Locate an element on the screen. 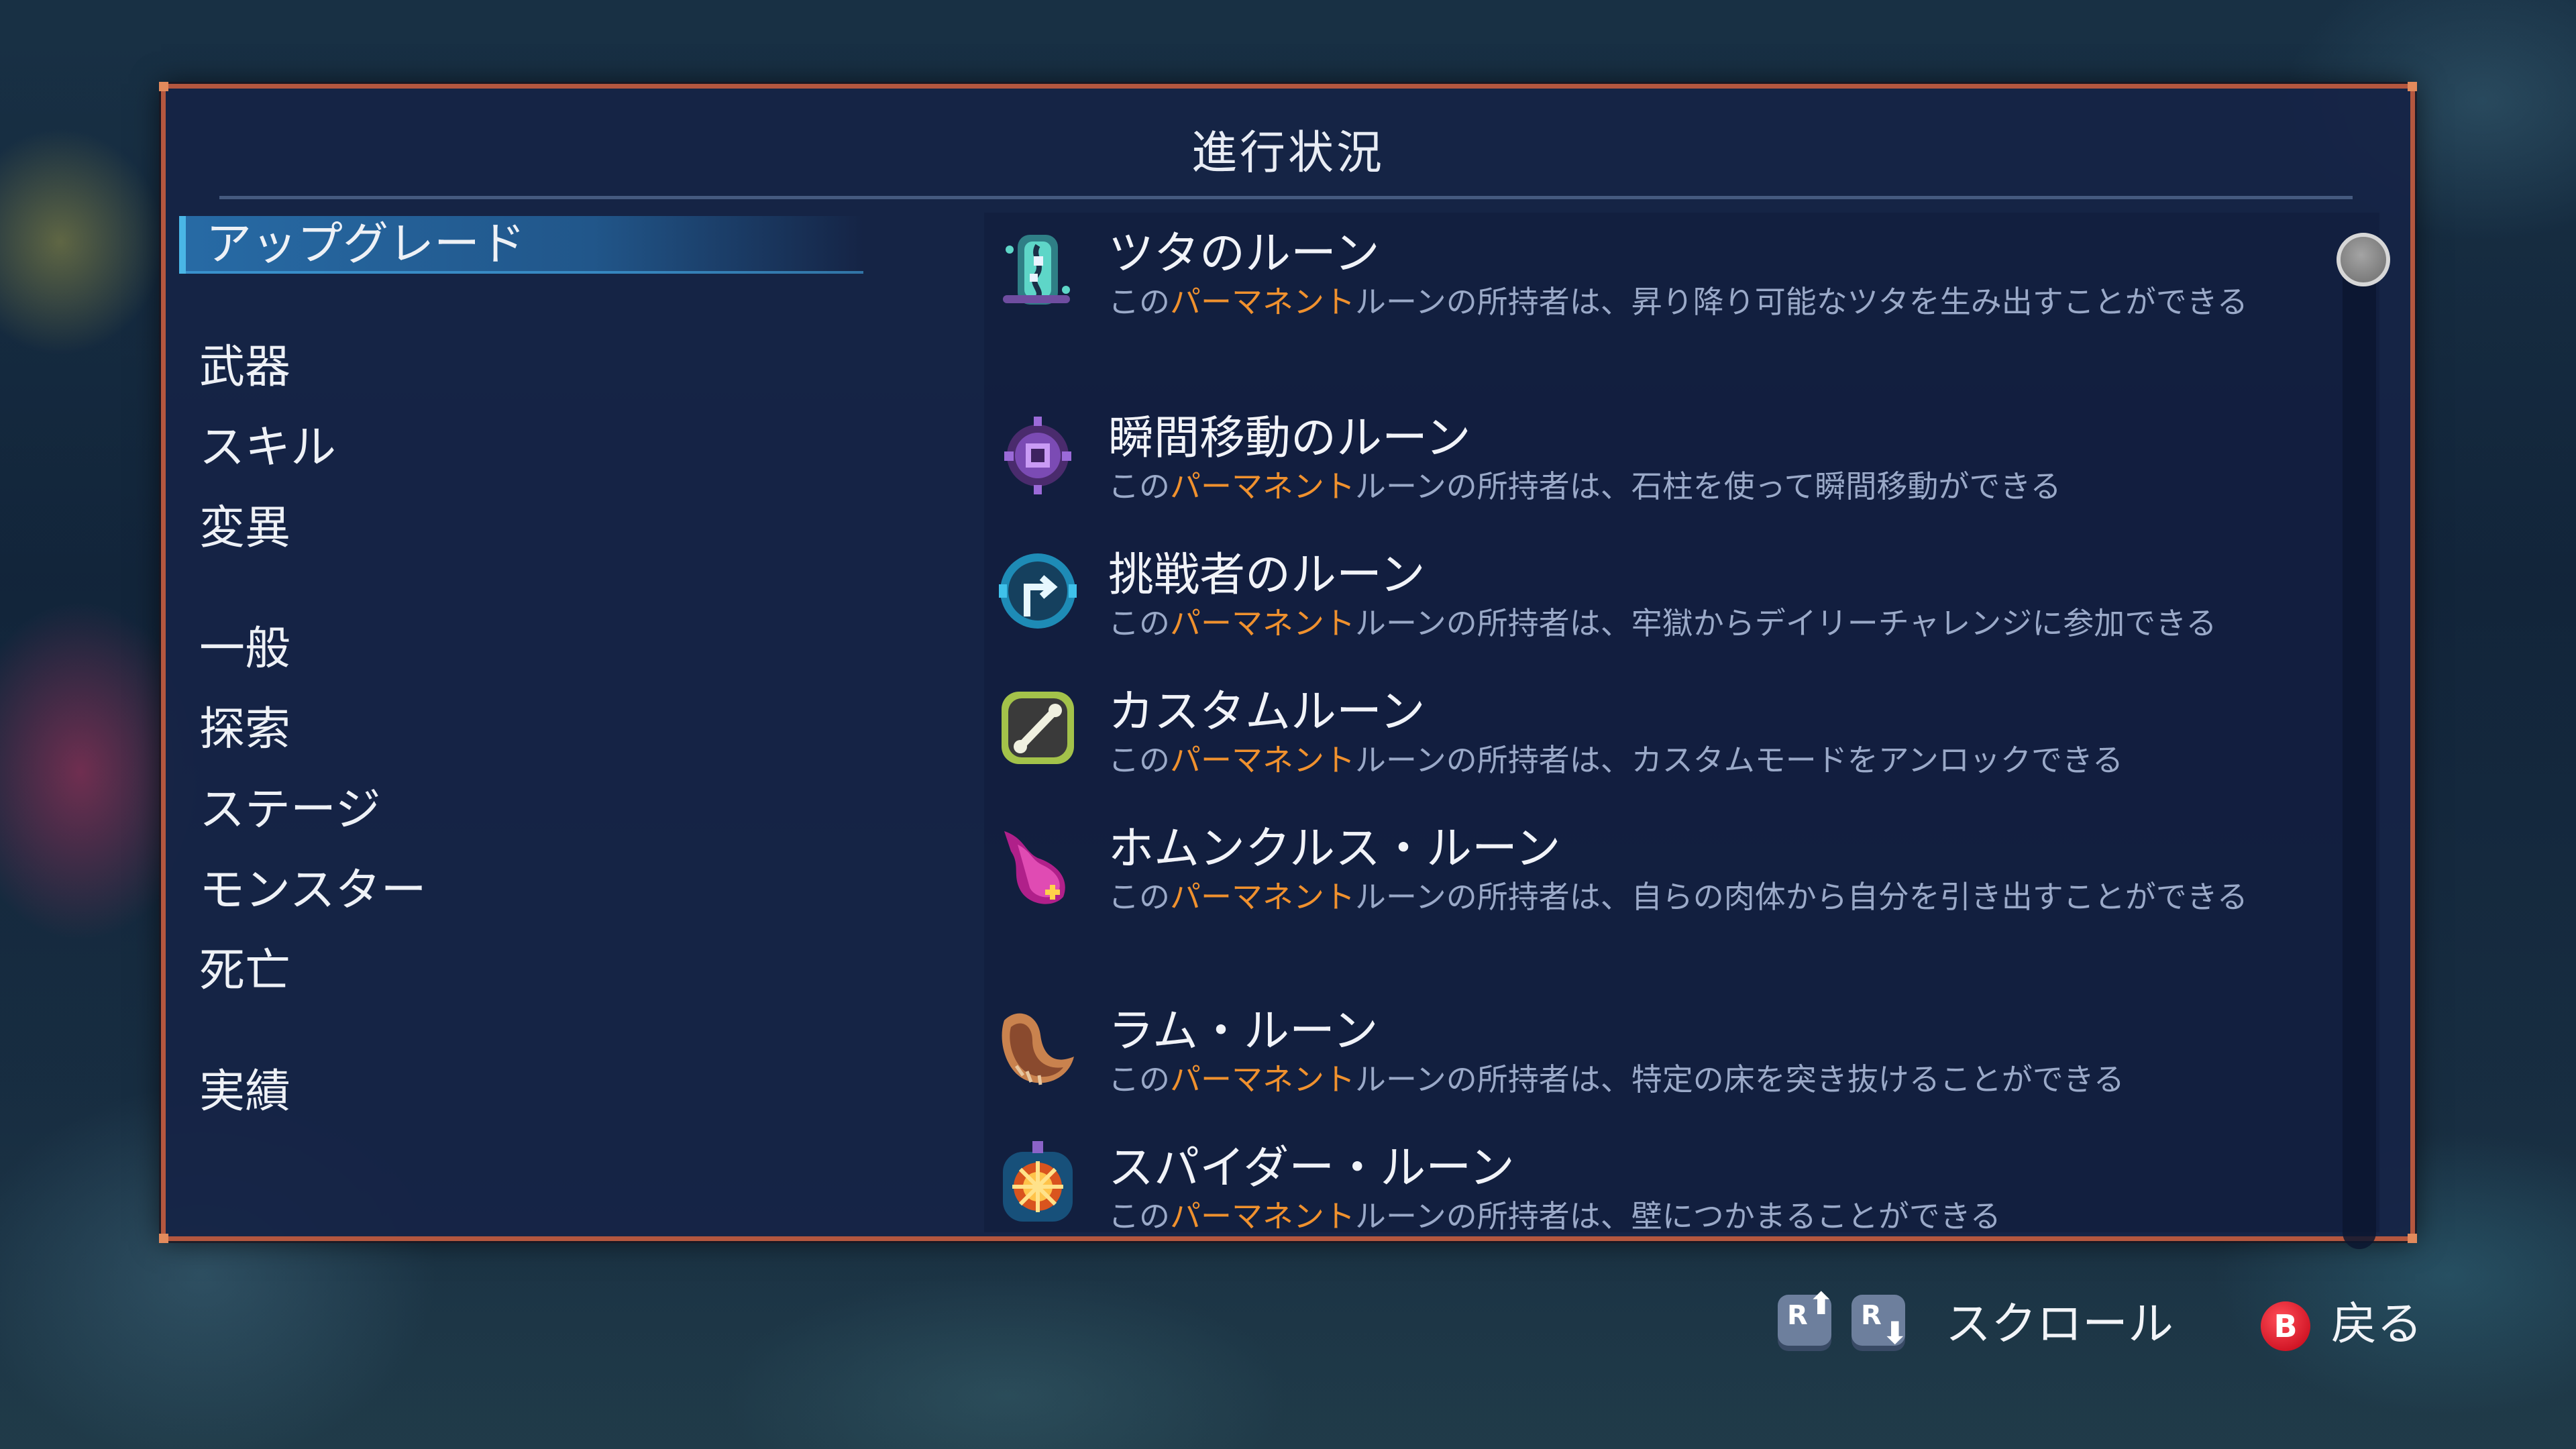 The height and width of the screenshot is (1449, 2576). rune-name: ホムンクルス・ルーン is located at coordinates (1334, 848).